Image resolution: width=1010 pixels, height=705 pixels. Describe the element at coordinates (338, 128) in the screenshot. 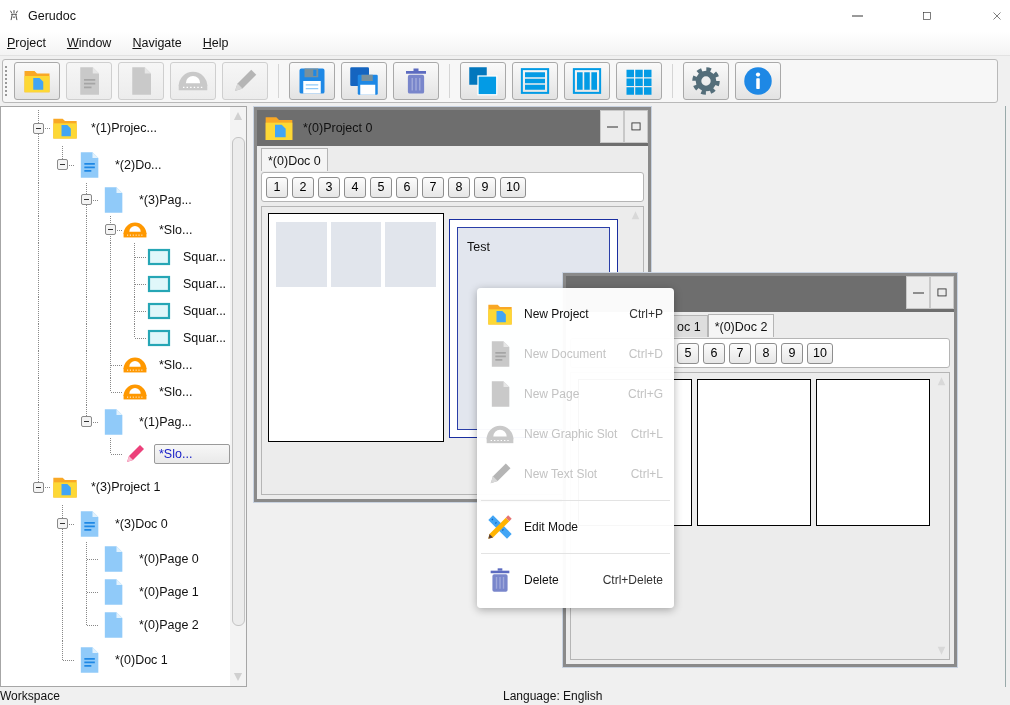

I see `window-title: *(0)Project 0` at that location.